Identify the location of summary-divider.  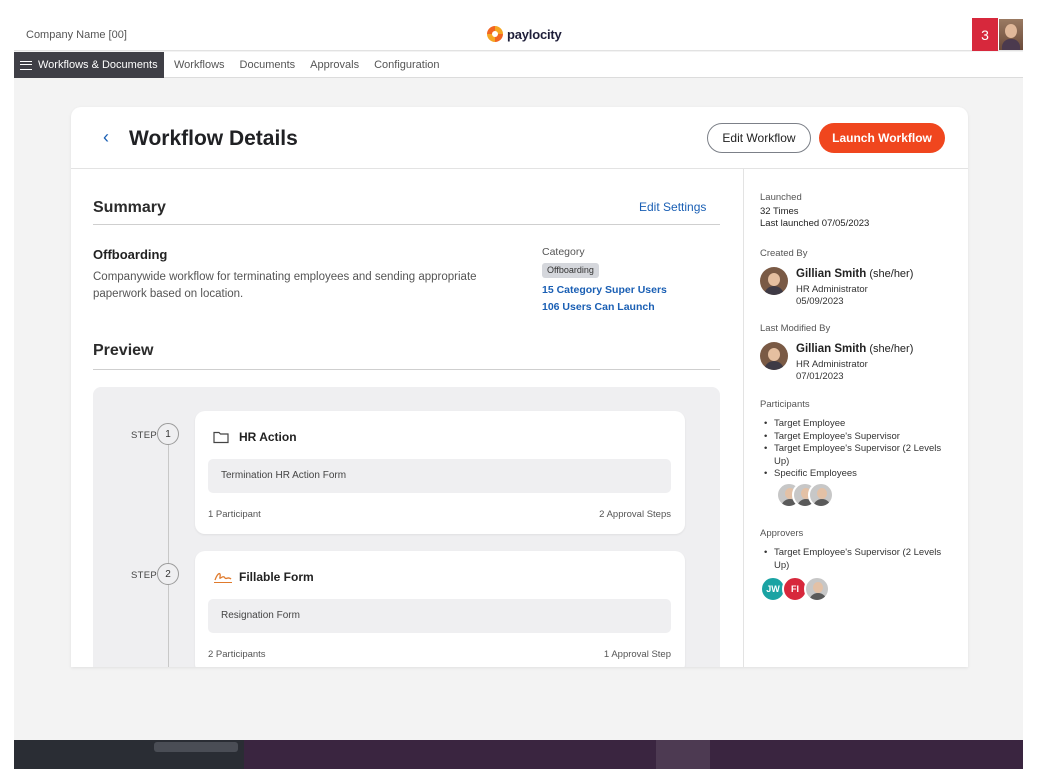
(406, 224).